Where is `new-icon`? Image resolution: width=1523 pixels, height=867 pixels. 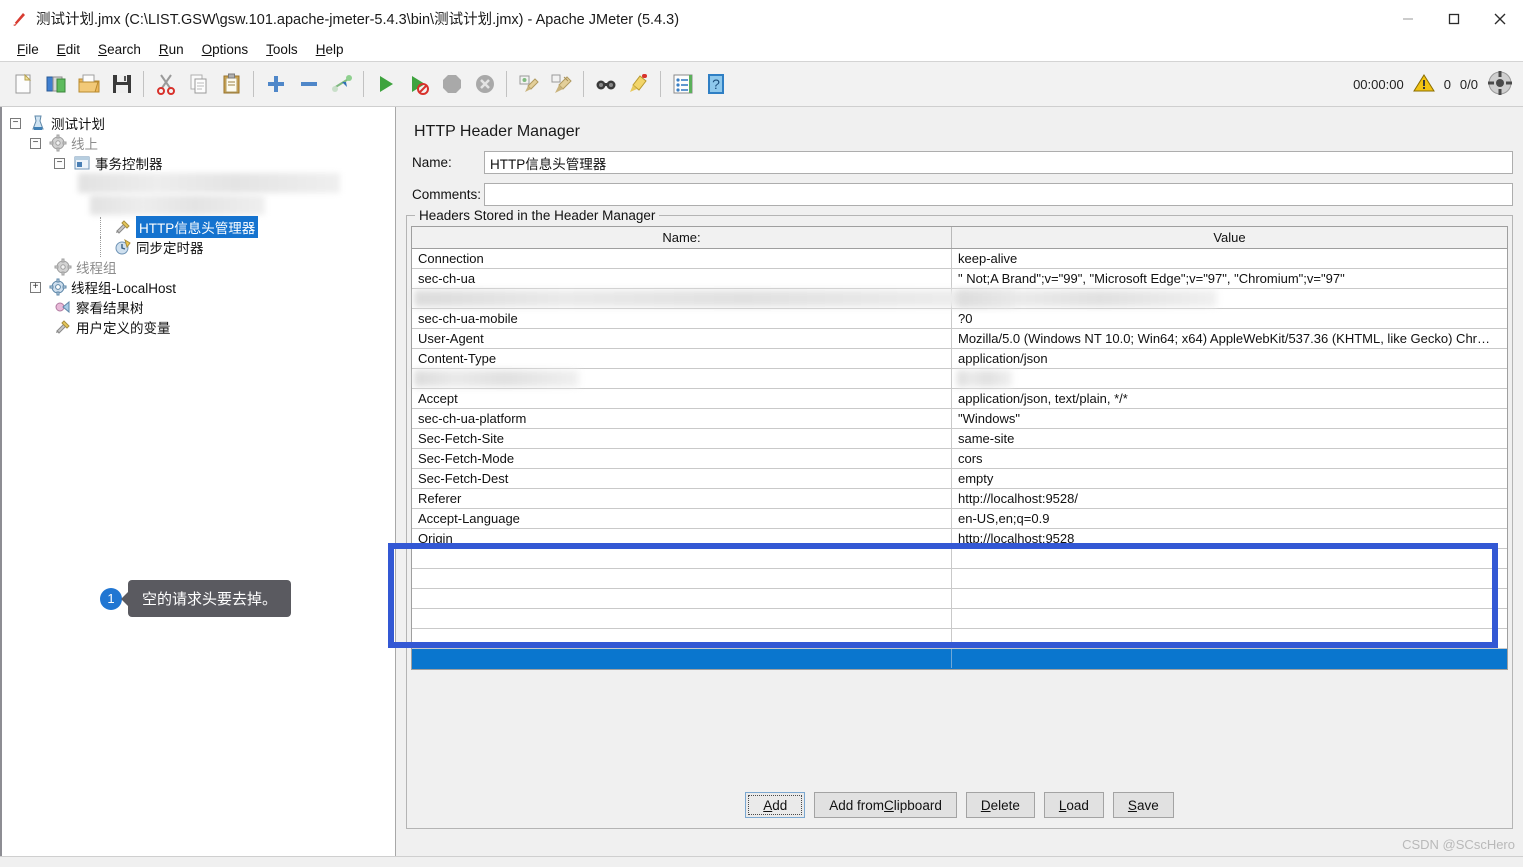 new-icon is located at coordinates (22, 84).